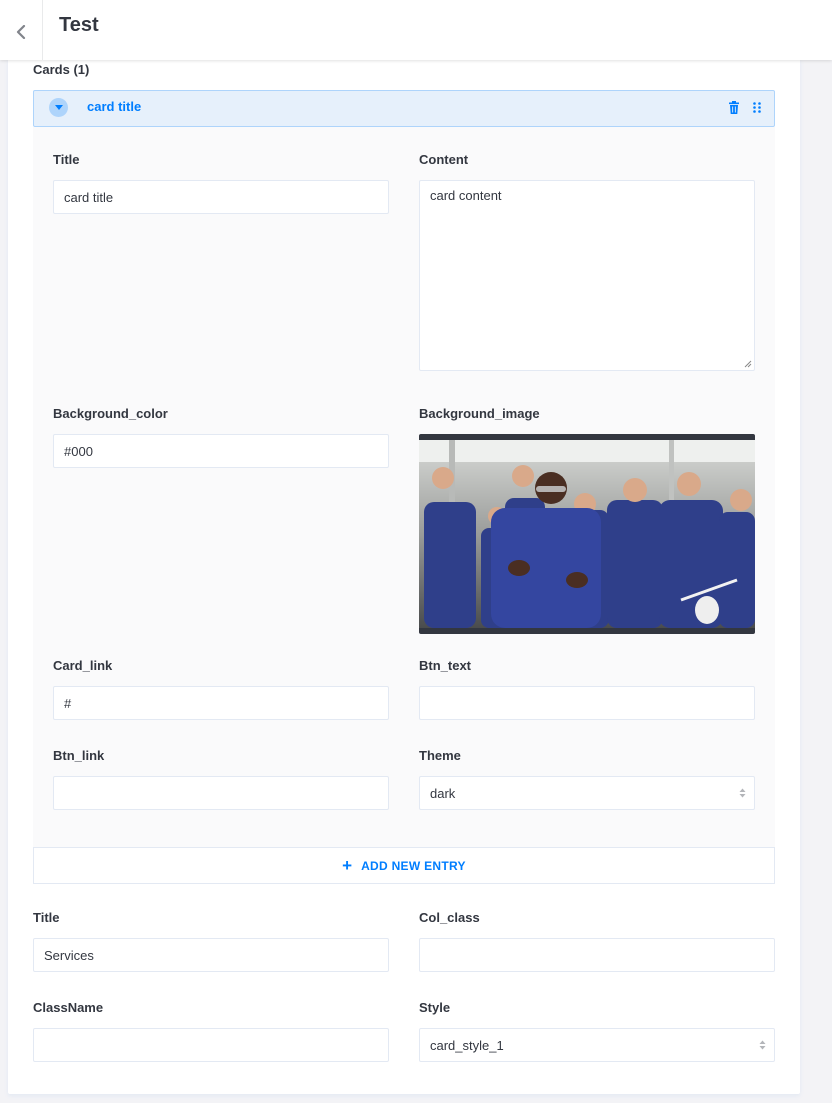 The image size is (832, 1103). What do you see at coordinates (748, 364) in the screenshot?
I see `resize-grip-icon` at bounding box center [748, 364].